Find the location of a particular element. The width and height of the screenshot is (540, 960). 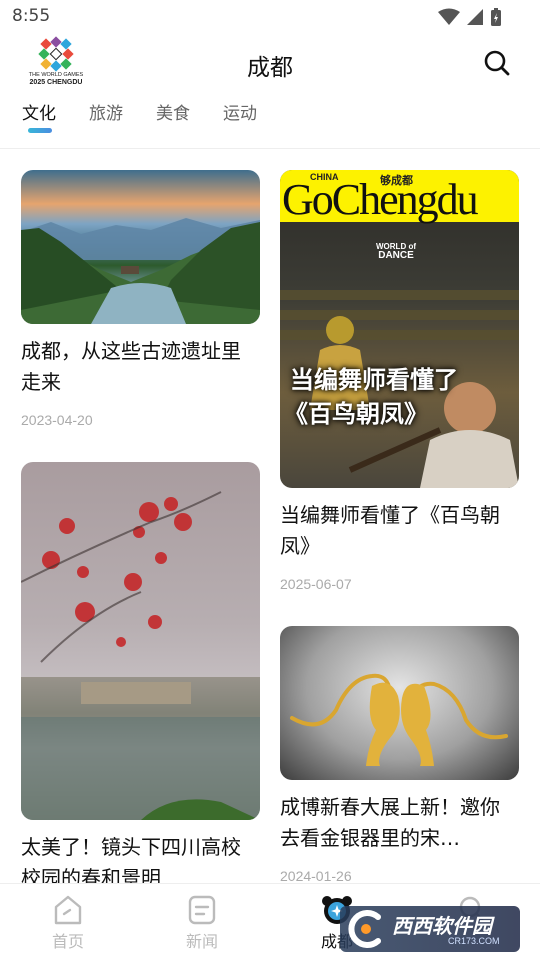

article-title: 太美了！镜头下四川高校校园的春和景明 is located at coordinates (131, 859).